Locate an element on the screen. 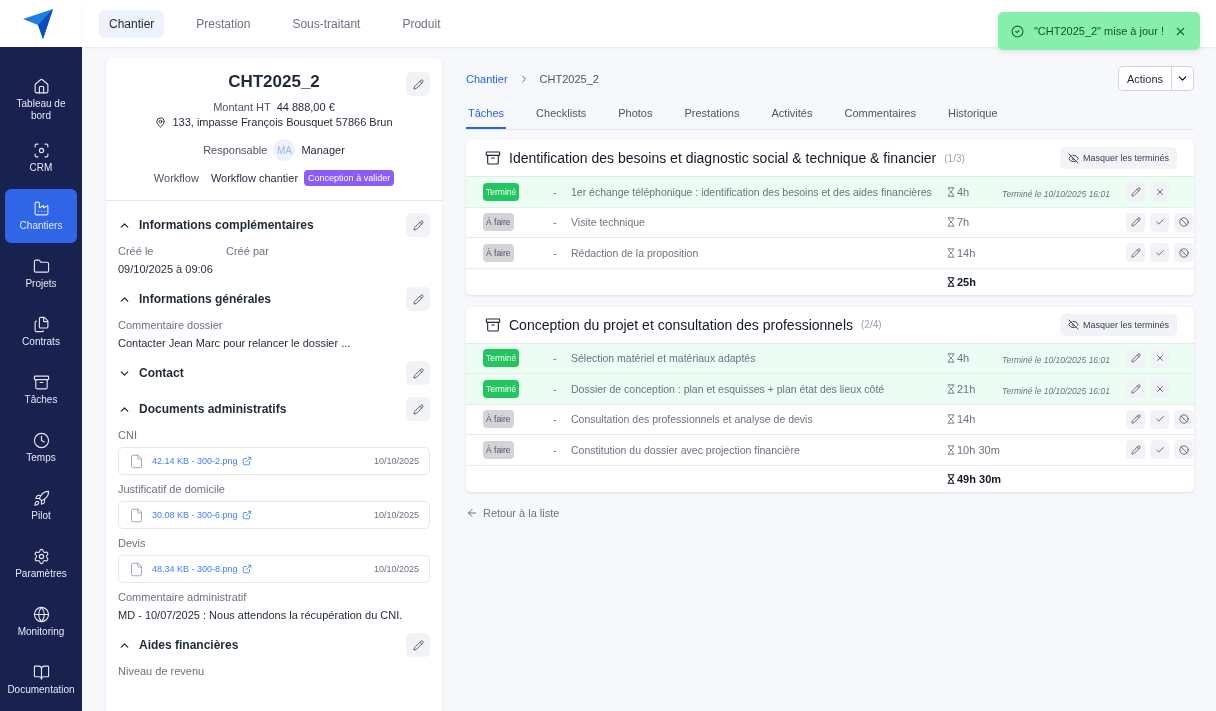  factory-icon is located at coordinates (41, 208).